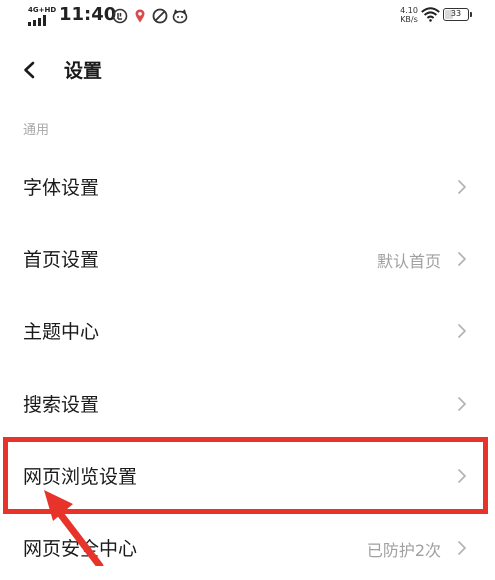 This screenshot has width=495, height=580. I want to click on network-type-label: 4G+HD, so click(42, 10).